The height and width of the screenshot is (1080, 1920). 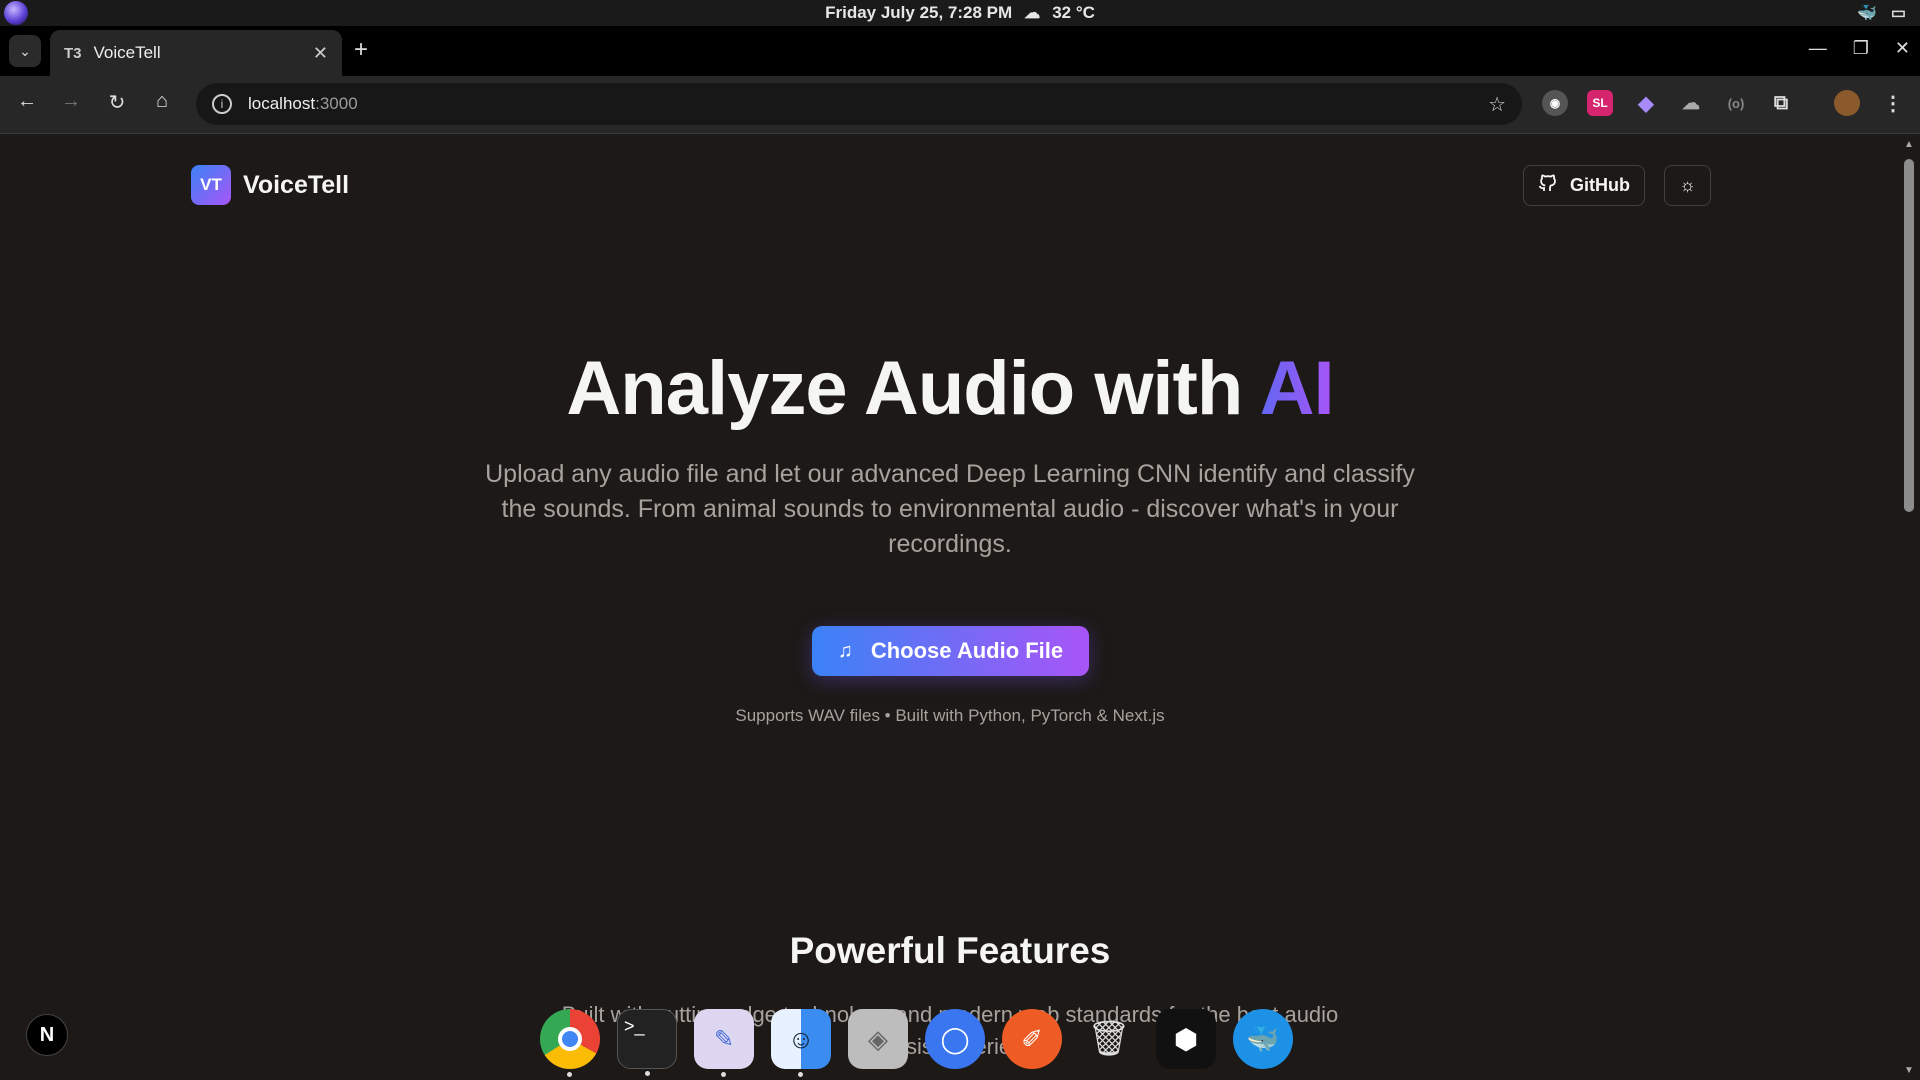 I want to click on address-port: :3000, so click(x=336, y=103).